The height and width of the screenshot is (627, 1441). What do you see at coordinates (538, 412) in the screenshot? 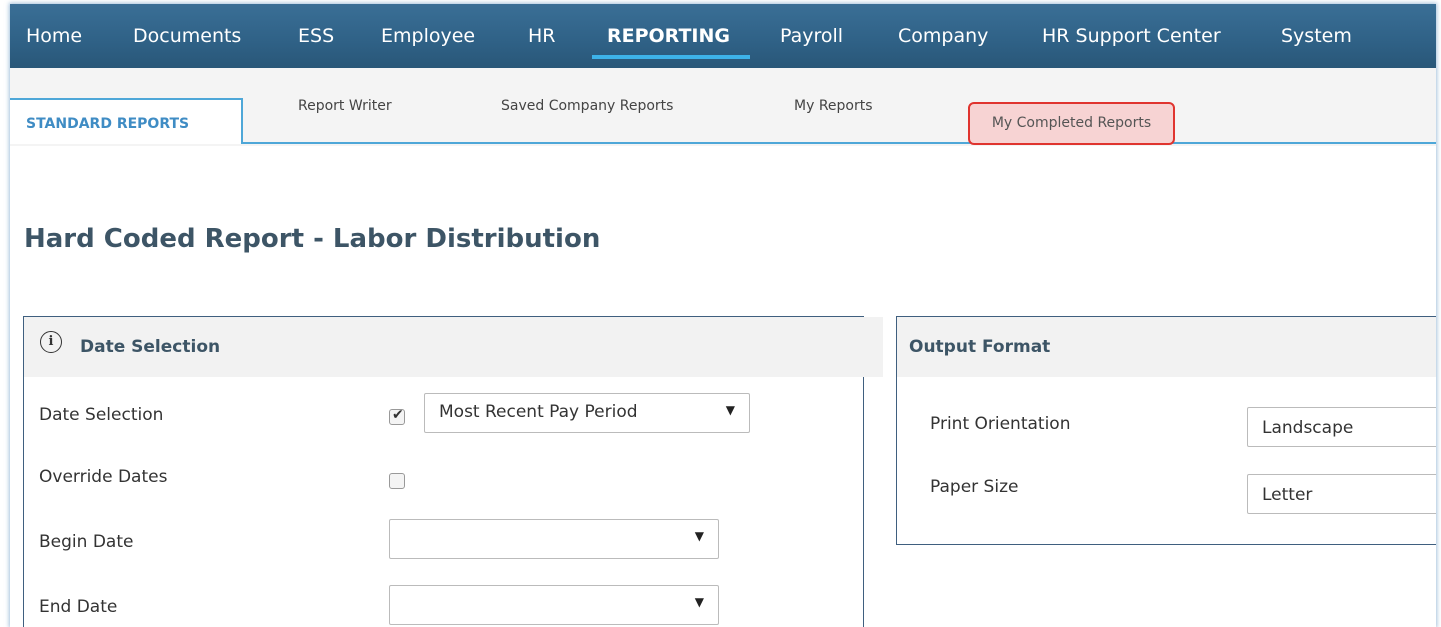
I see `date-selection-value: Most Recent Pay Period` at bounding box center [538, 412].